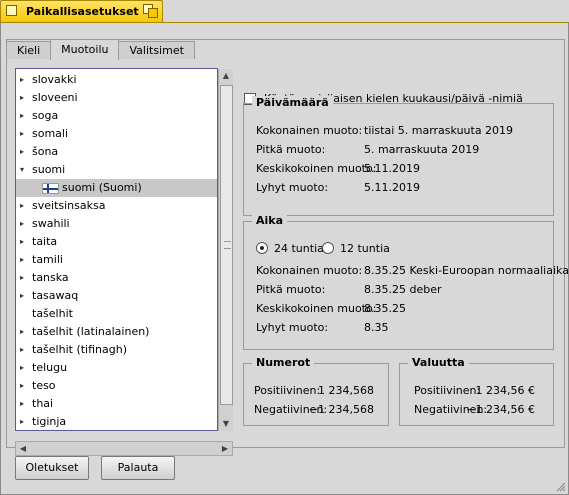 The image size is (569, 495). I want to click on language-list-item: ▸ taita, so click(116, 242).